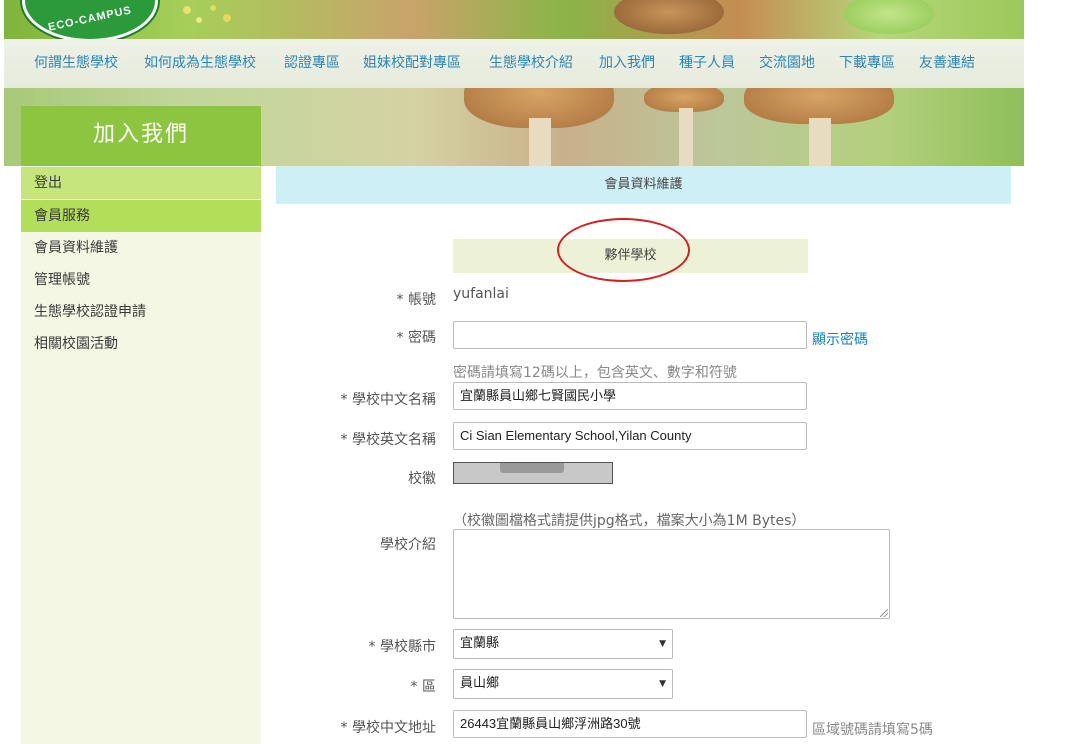 Image resolution: width=1067 pixels, height=744 pixels. What do you see at coordinates (623, 250) in the screenshot?
I see `highlight-ellipse` at bounding box center [623, 250].